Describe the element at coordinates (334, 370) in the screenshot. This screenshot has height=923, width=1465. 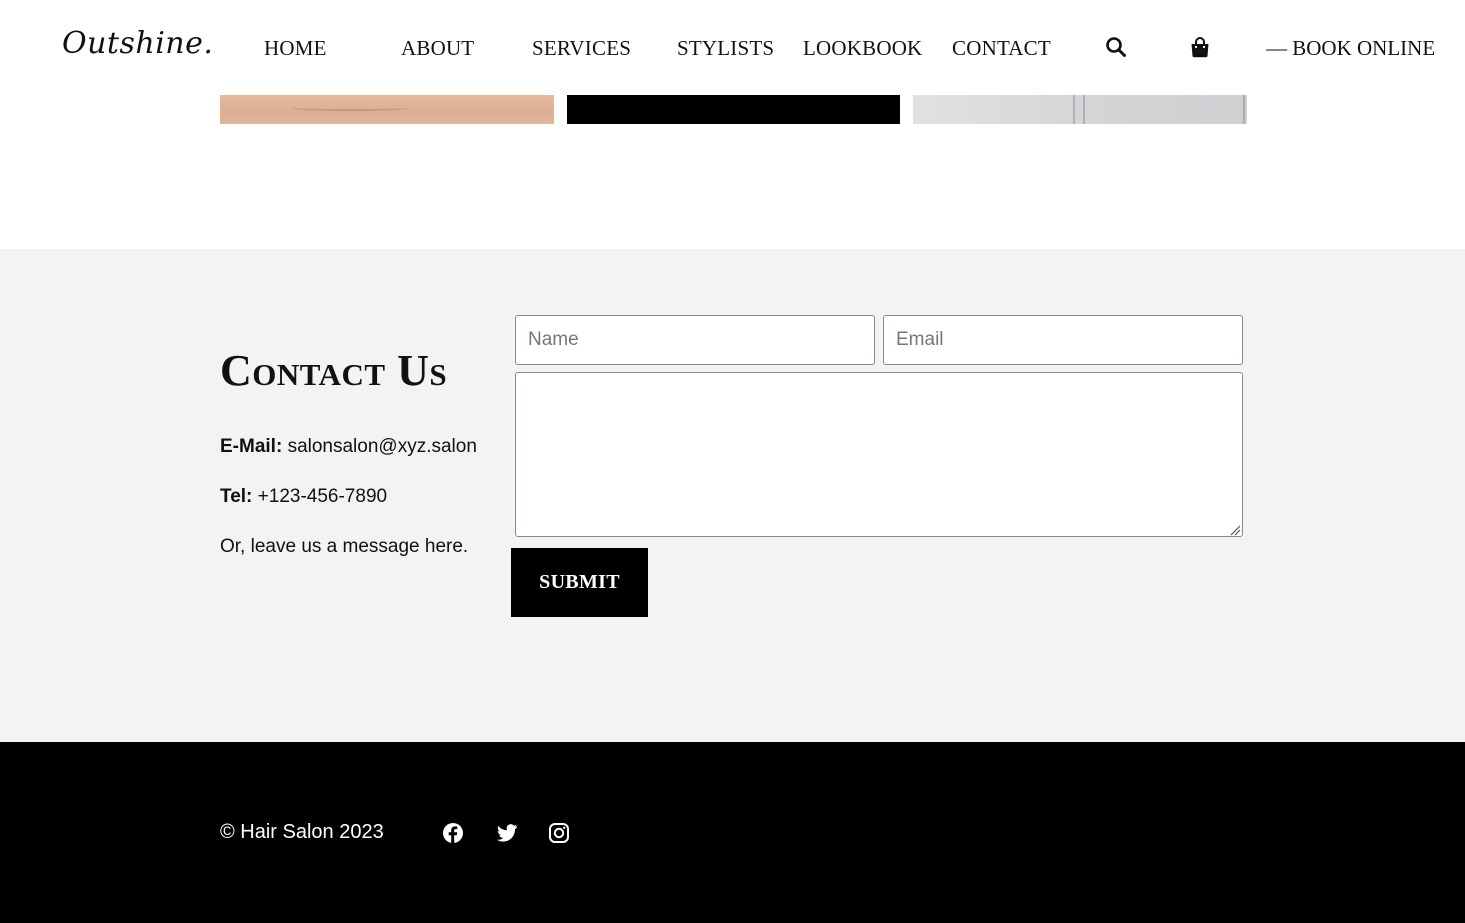
I see `contact-title: Contact Us` at that location.